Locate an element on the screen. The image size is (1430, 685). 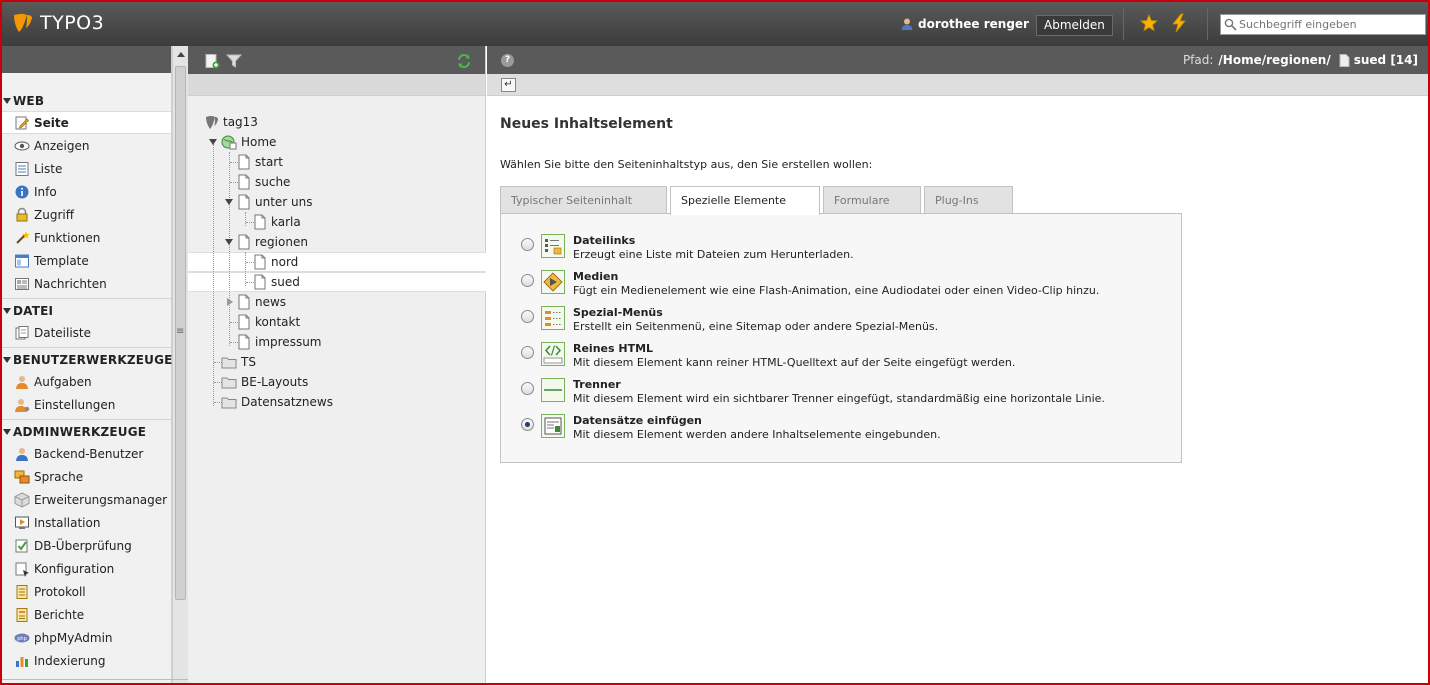
module-konfiguration: Konfiguration is located at coordinates (86, 568).